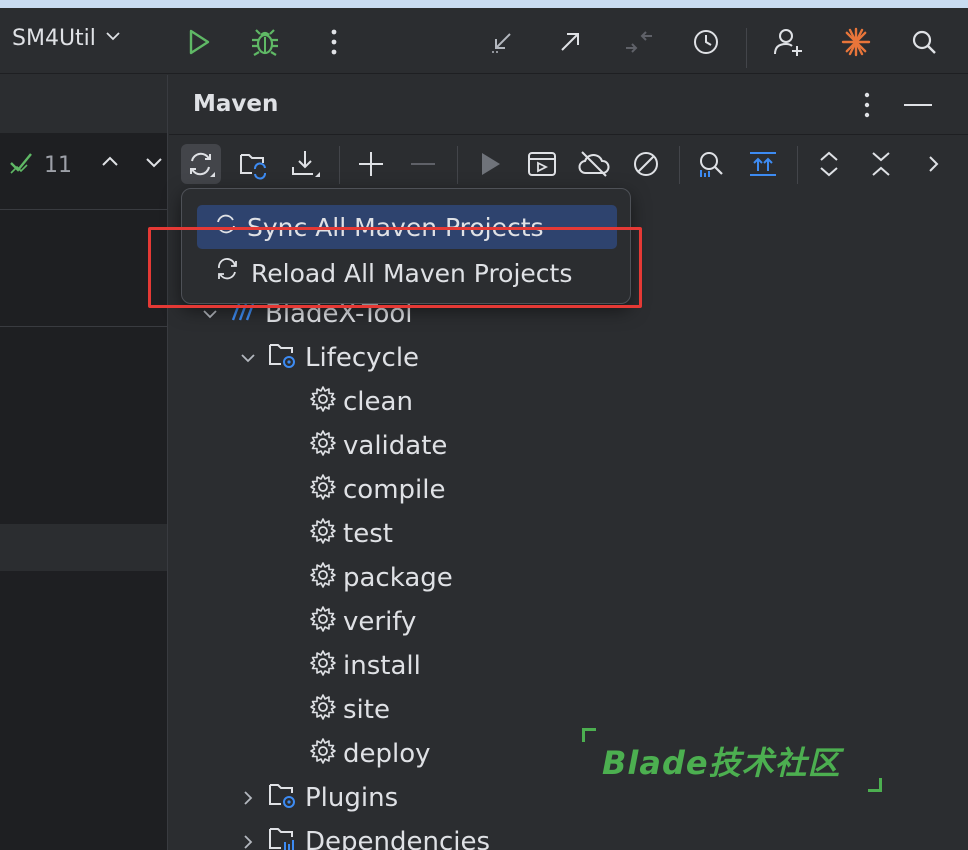  I want to click on lifecycle-folder-icon, so click(283, 358).